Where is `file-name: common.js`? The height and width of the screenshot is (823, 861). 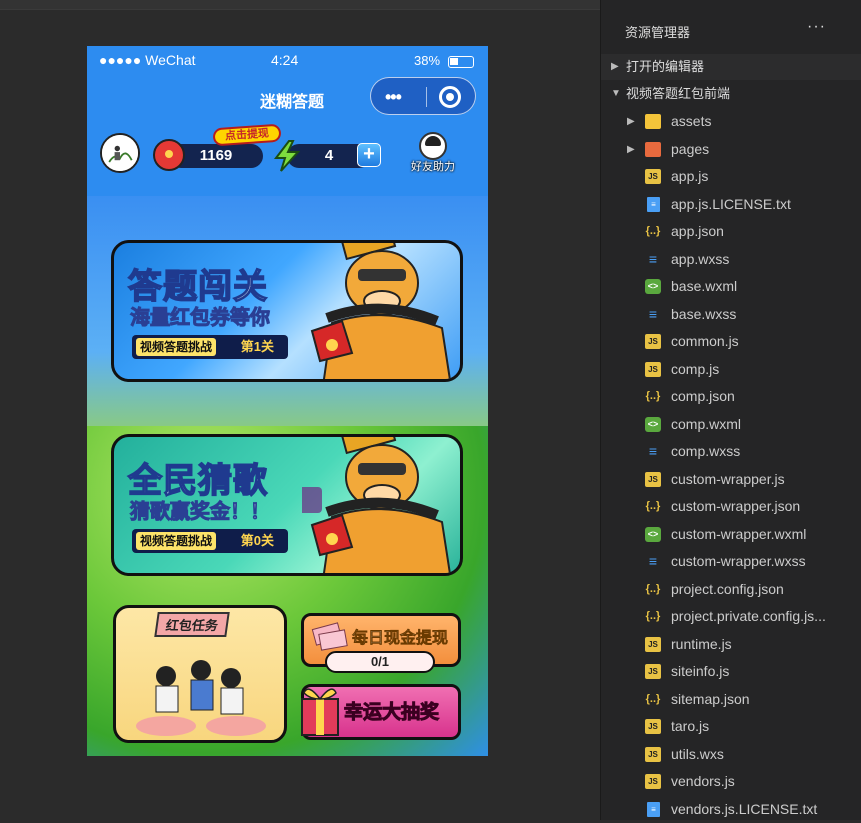 file-name: common.js is located at coordinates (705, 341).